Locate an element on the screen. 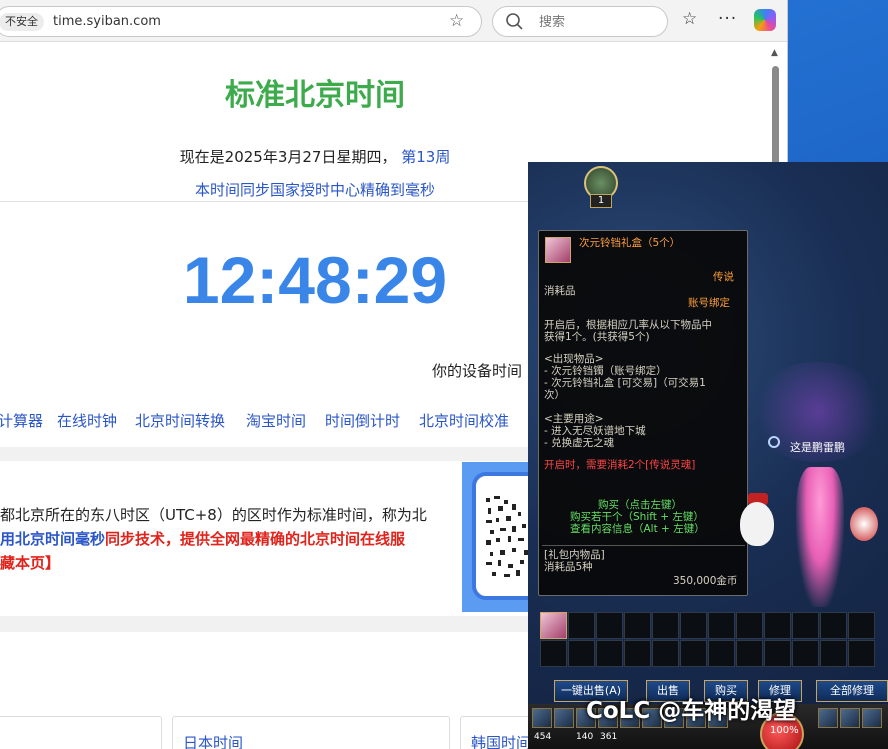 Image resolution: width=888 pixels, height=749 pixels. timezone-card is located at coordinates (81, 732).